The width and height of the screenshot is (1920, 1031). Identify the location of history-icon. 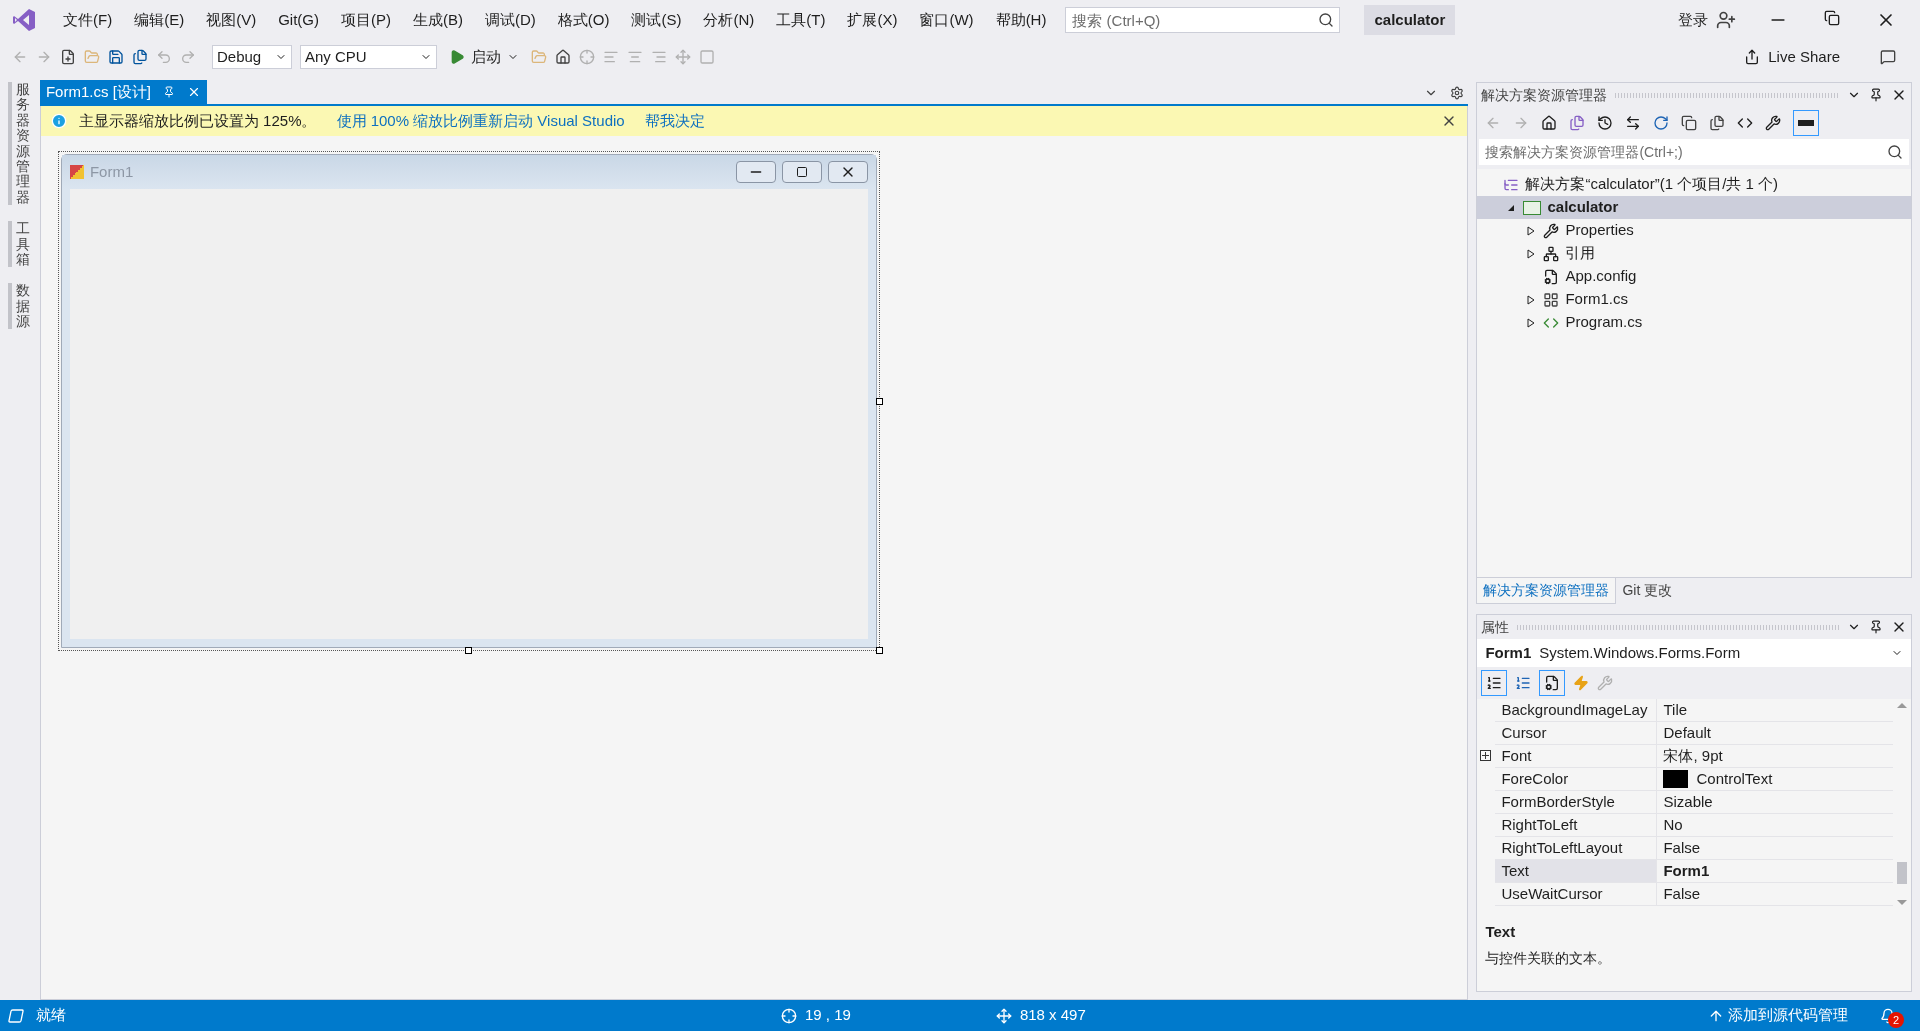
(1605, 123).